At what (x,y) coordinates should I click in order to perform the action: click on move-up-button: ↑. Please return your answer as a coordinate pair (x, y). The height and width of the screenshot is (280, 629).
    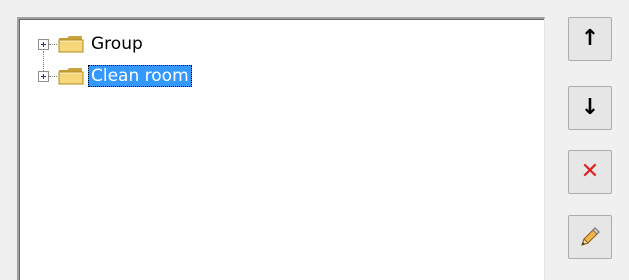
    Looking at the image, I should click on (590, 39).